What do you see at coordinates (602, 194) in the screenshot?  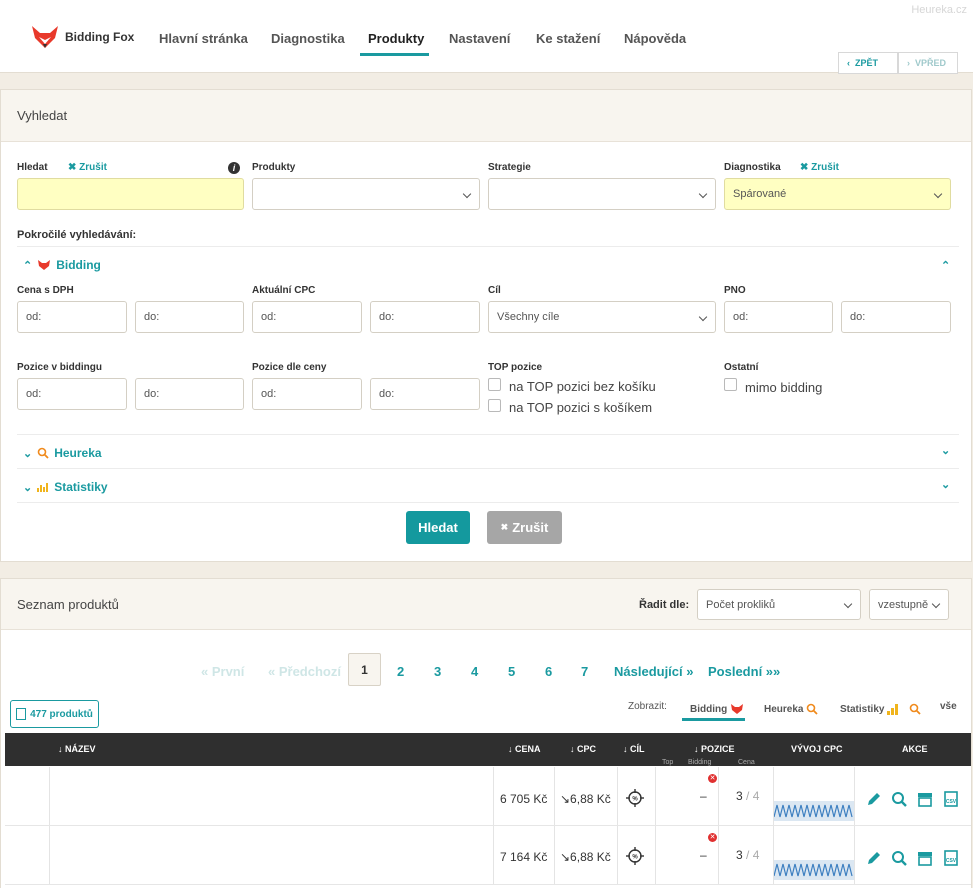 I see `strategie-select` at bounding box center [602, 194].